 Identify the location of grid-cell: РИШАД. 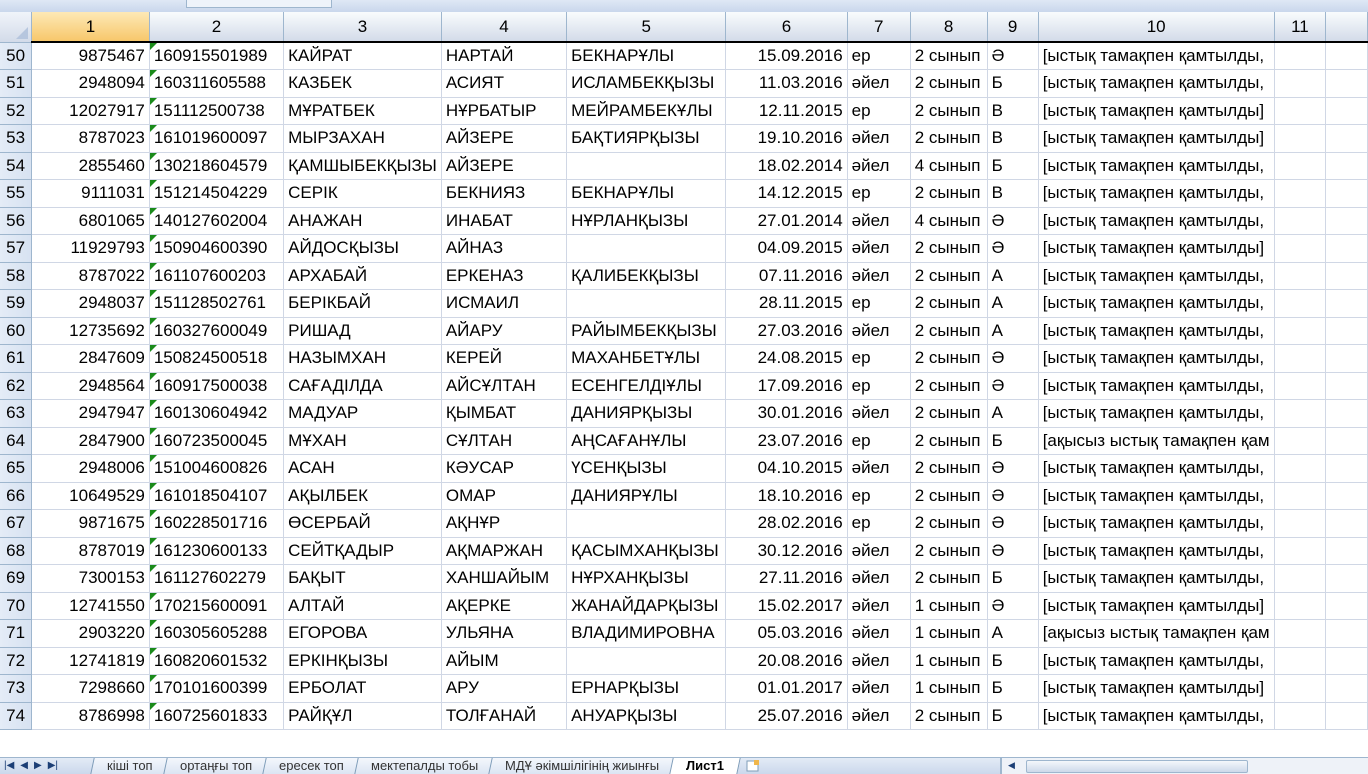
(362, 331).